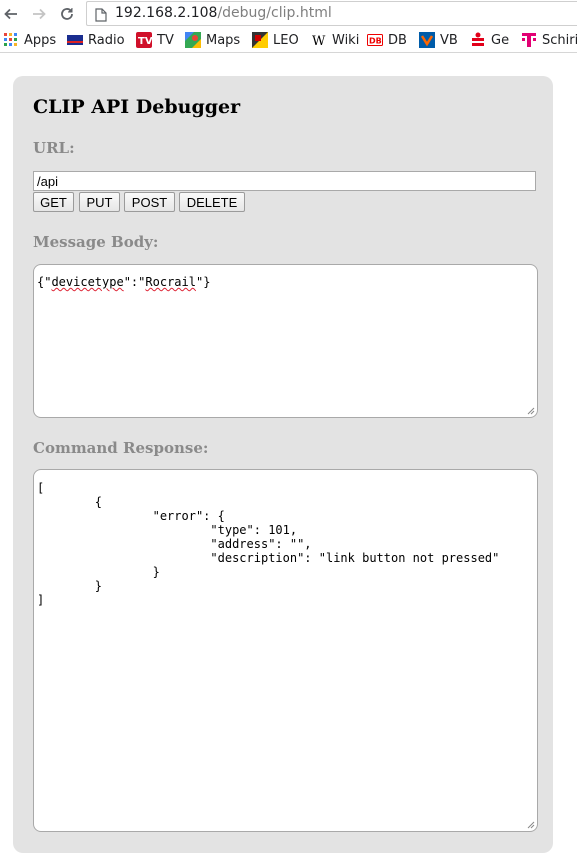  What do you see at coordinates (99, 202) in the screenshot?
I see `put-button: PUT` at bounding box center [99, 202].